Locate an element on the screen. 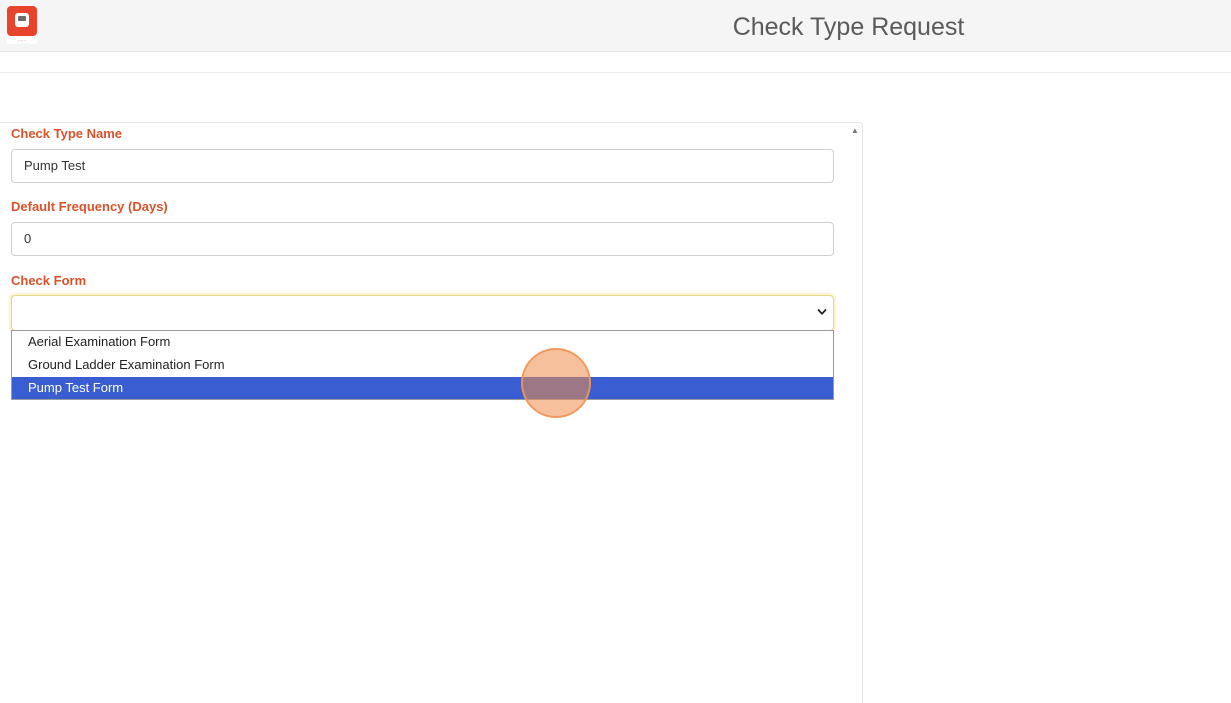 Image resolution: width=1231 pixels, height=703 pixels. header-divider is located at coordinates (615, 72).